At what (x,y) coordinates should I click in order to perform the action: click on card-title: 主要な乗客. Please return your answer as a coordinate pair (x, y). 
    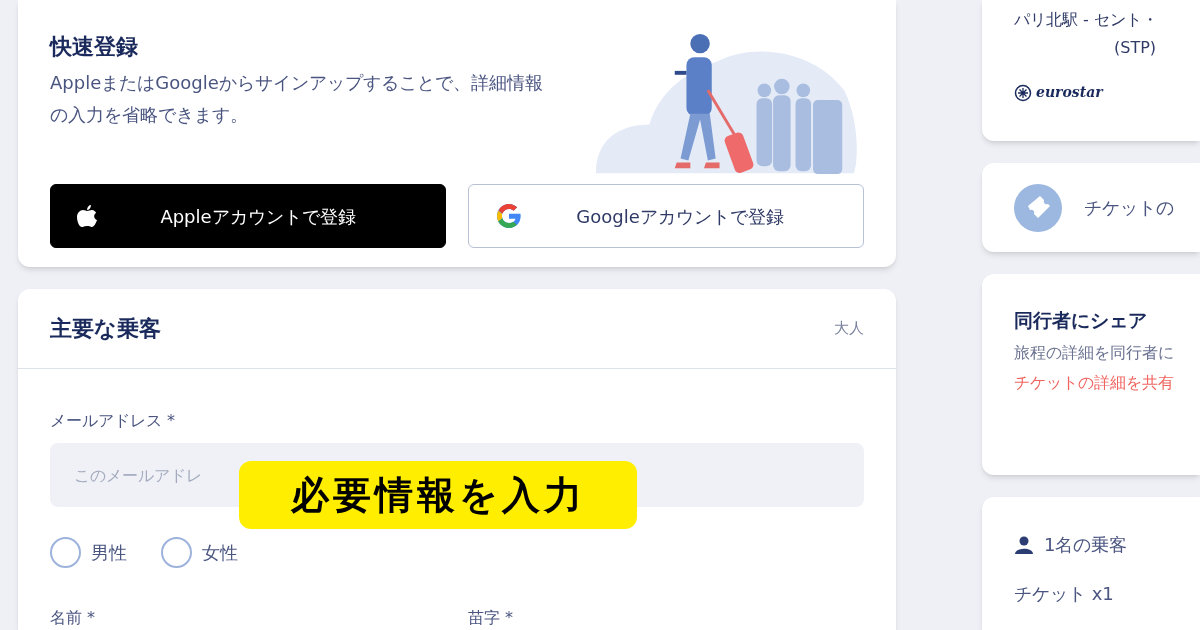
    Looking at the image, I should click on (105, 329).